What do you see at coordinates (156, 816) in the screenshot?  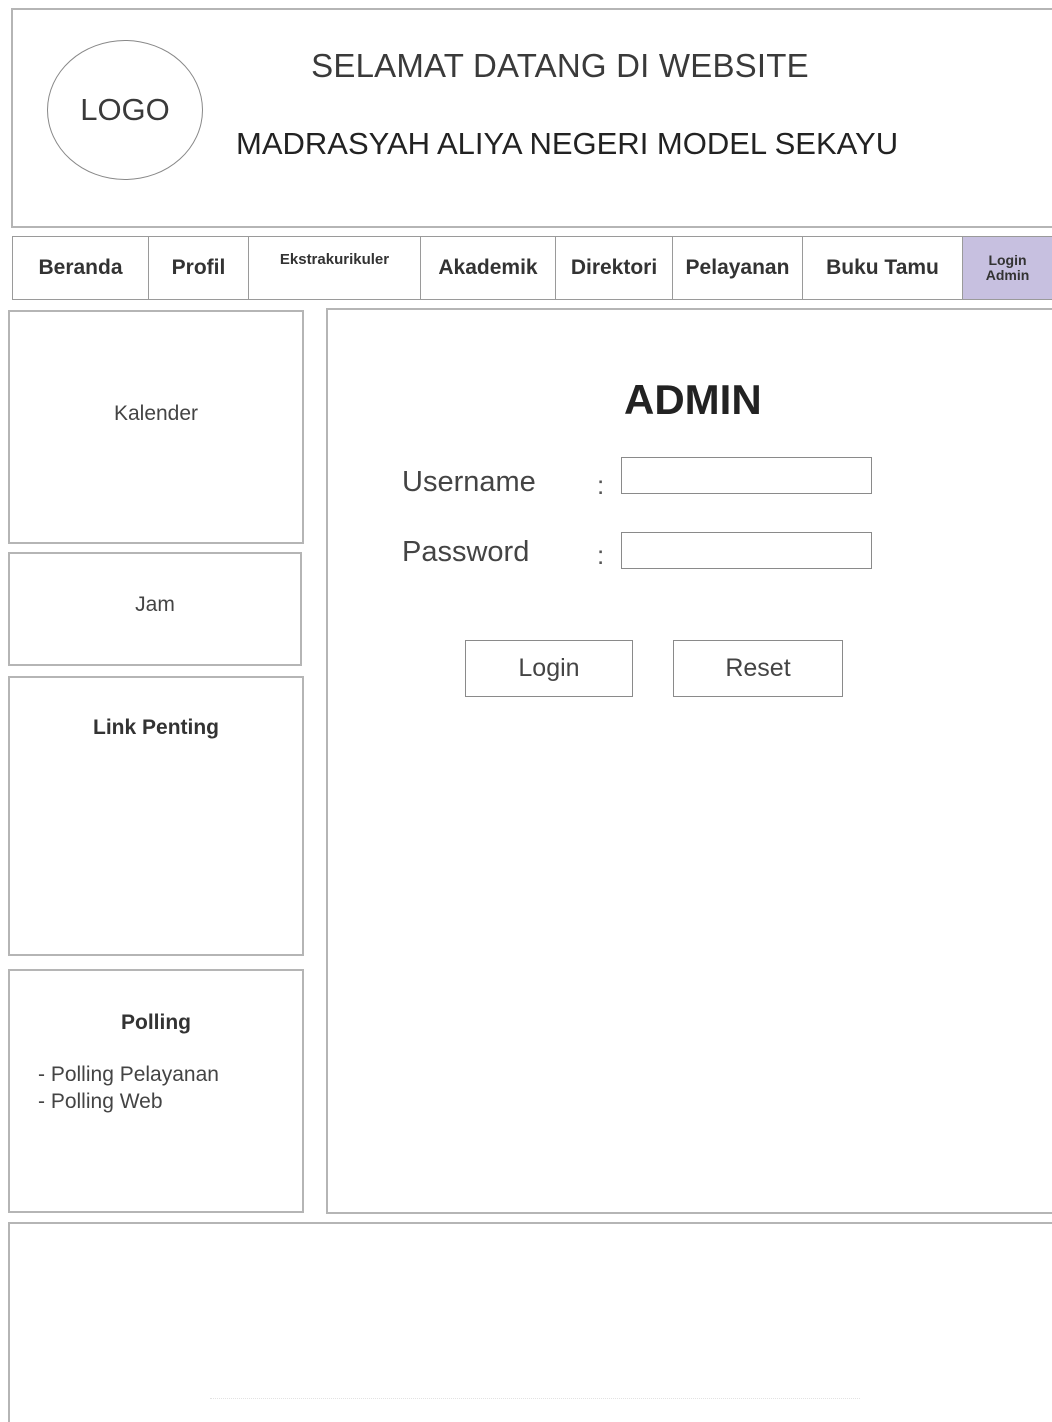 I see `link-penting-widget: Link Penting` at bounding box center [156, 816].